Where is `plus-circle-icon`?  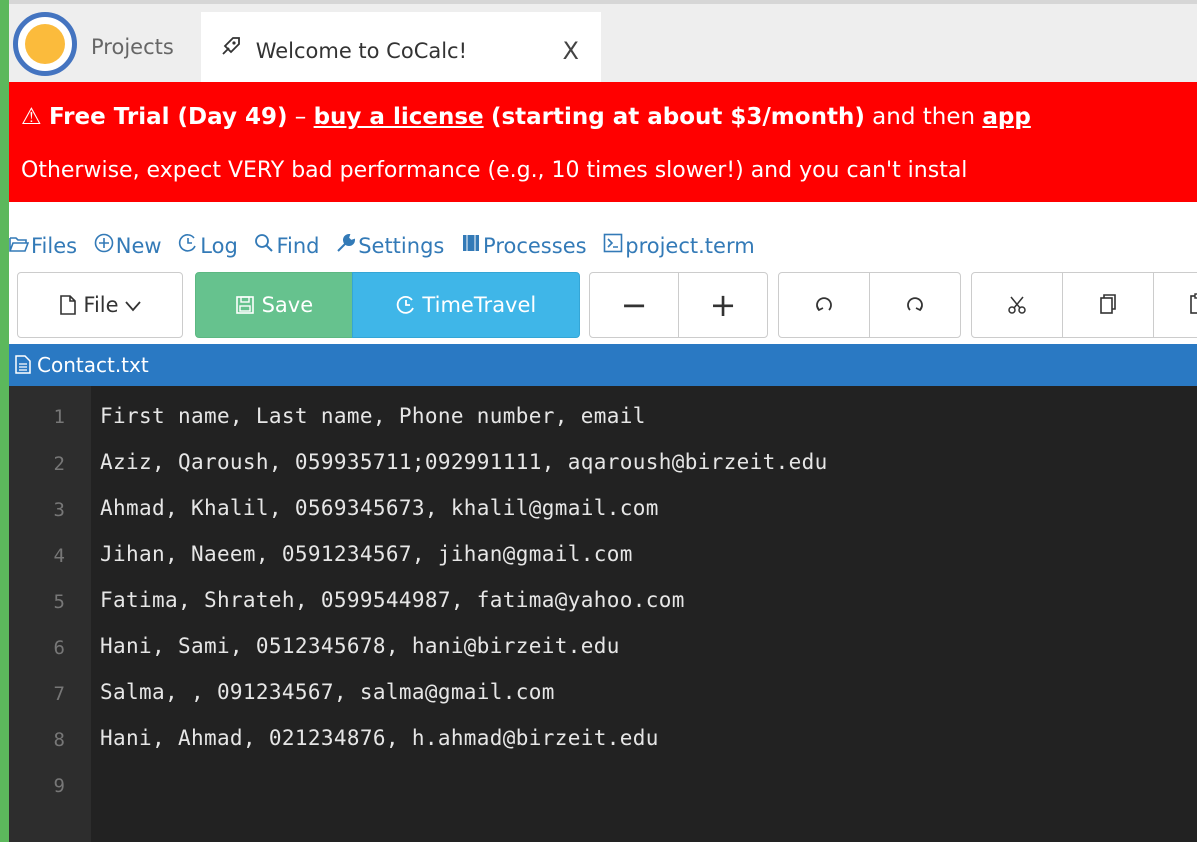
plus-circle-icon is located at coordinates (104, 246).